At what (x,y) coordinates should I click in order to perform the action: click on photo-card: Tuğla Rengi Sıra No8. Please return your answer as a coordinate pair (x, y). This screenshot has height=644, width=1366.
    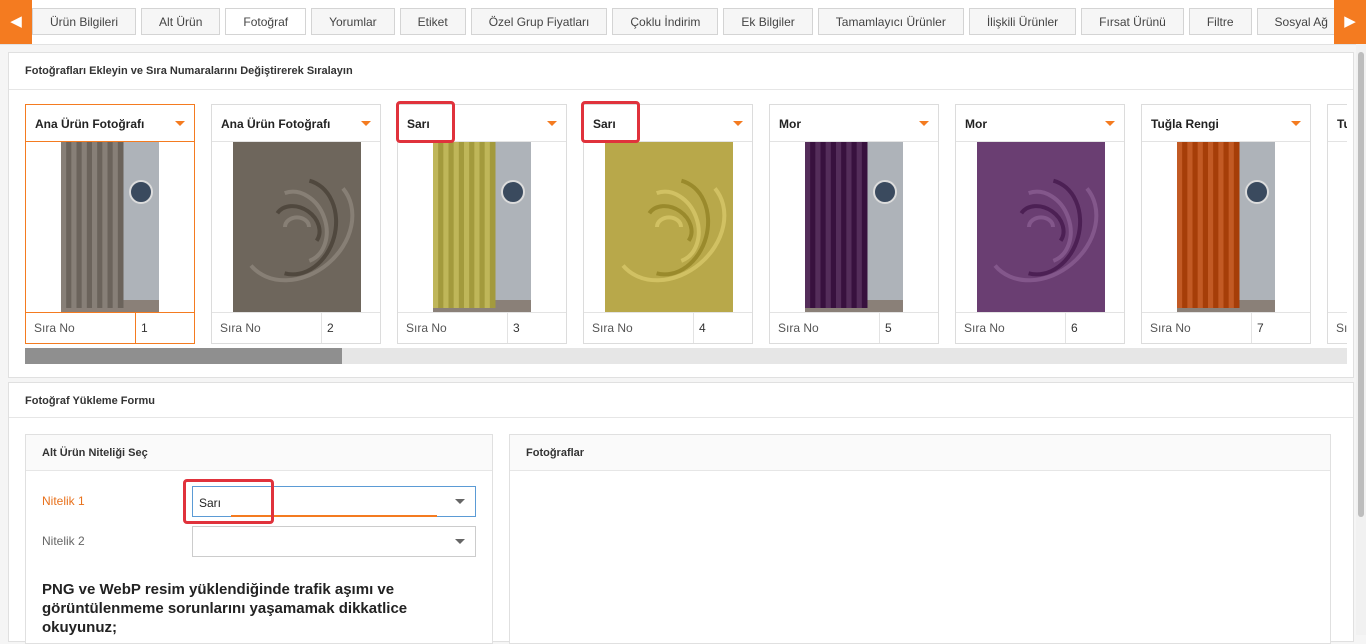
    Looking at the image, I should click on (1337, 224).